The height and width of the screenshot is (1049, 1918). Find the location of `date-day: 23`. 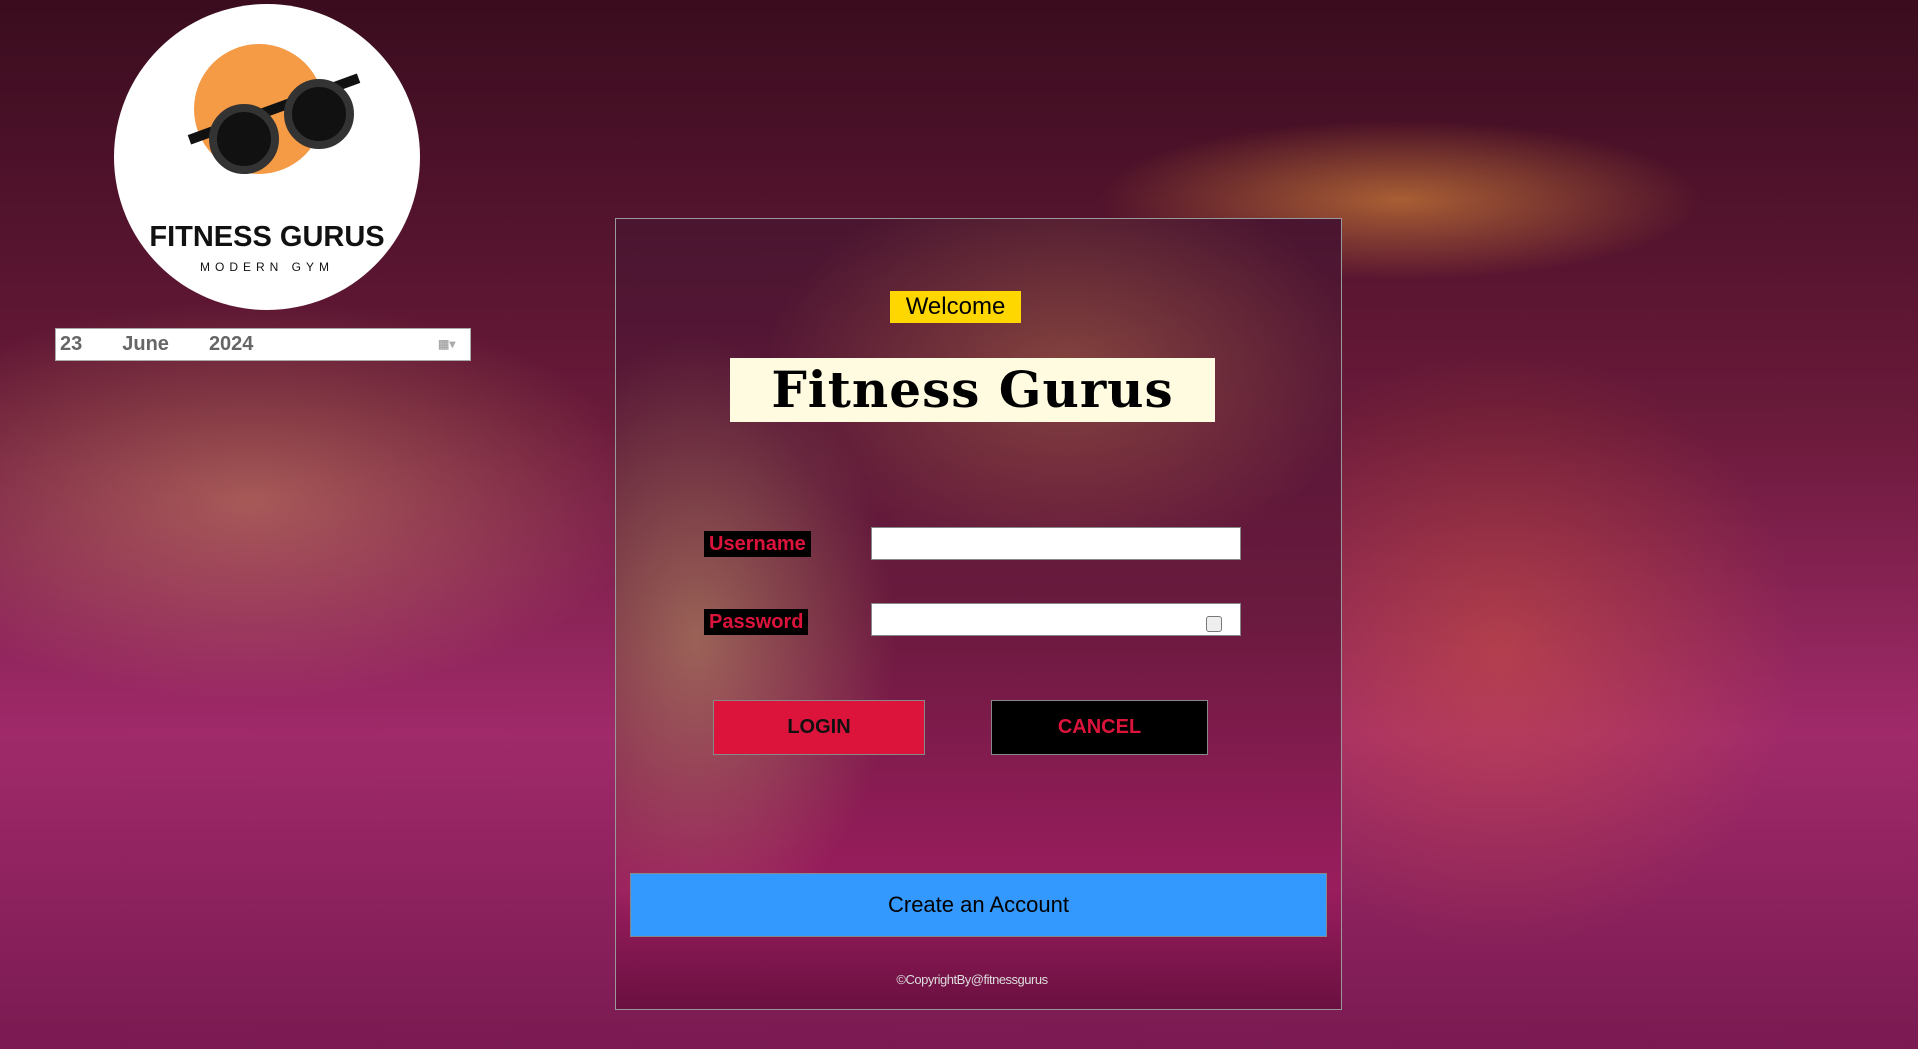

date-day: 23 is located at coordinates (71, 344).